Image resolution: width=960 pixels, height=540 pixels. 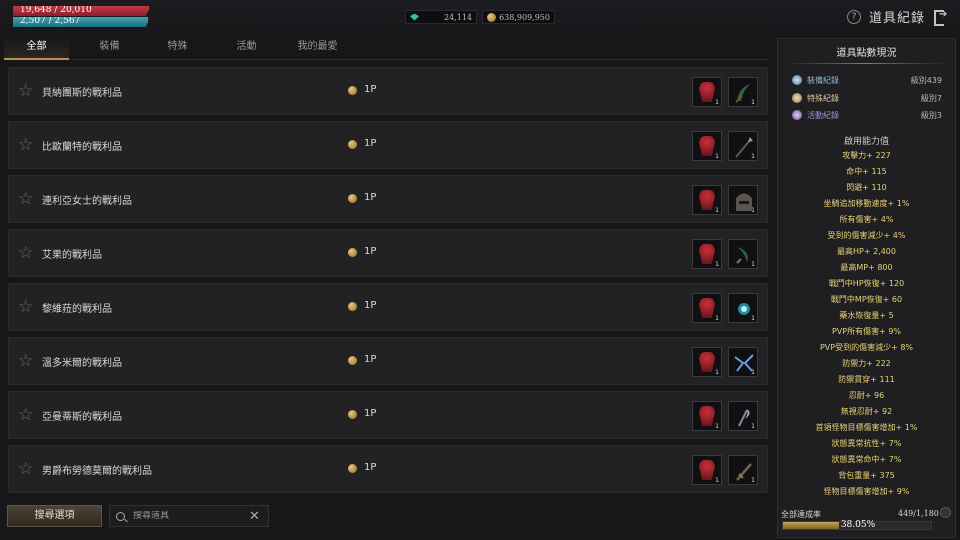 What do you see at coordinates (797, 98) in the screenshot?
I see `special-record-icon` at bounding box center [797, 98].